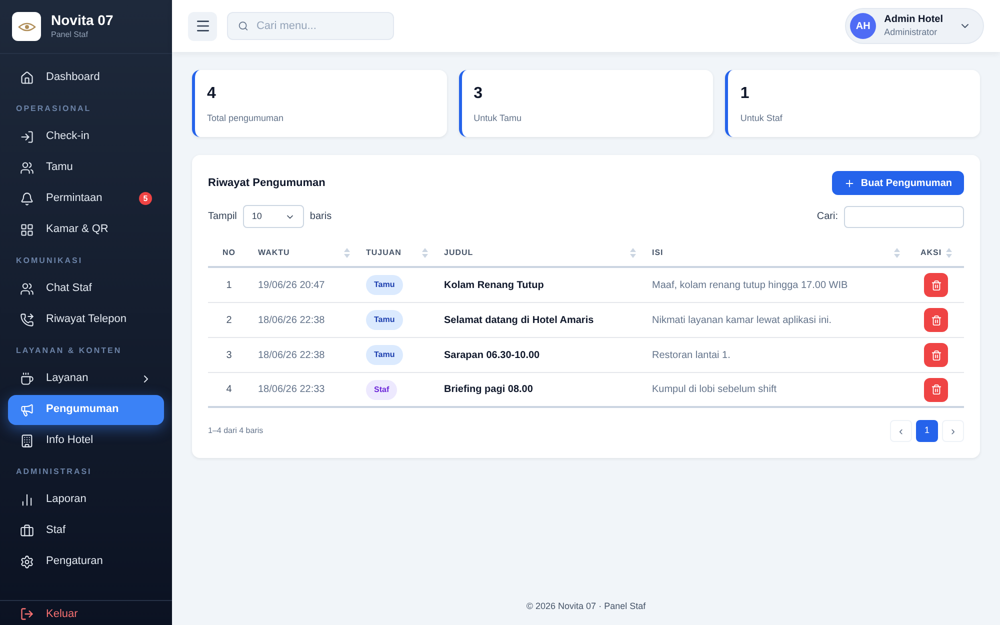 The height and width of the screenshot is (625, 1000). I want to click on menu-button, so click(202, 26).